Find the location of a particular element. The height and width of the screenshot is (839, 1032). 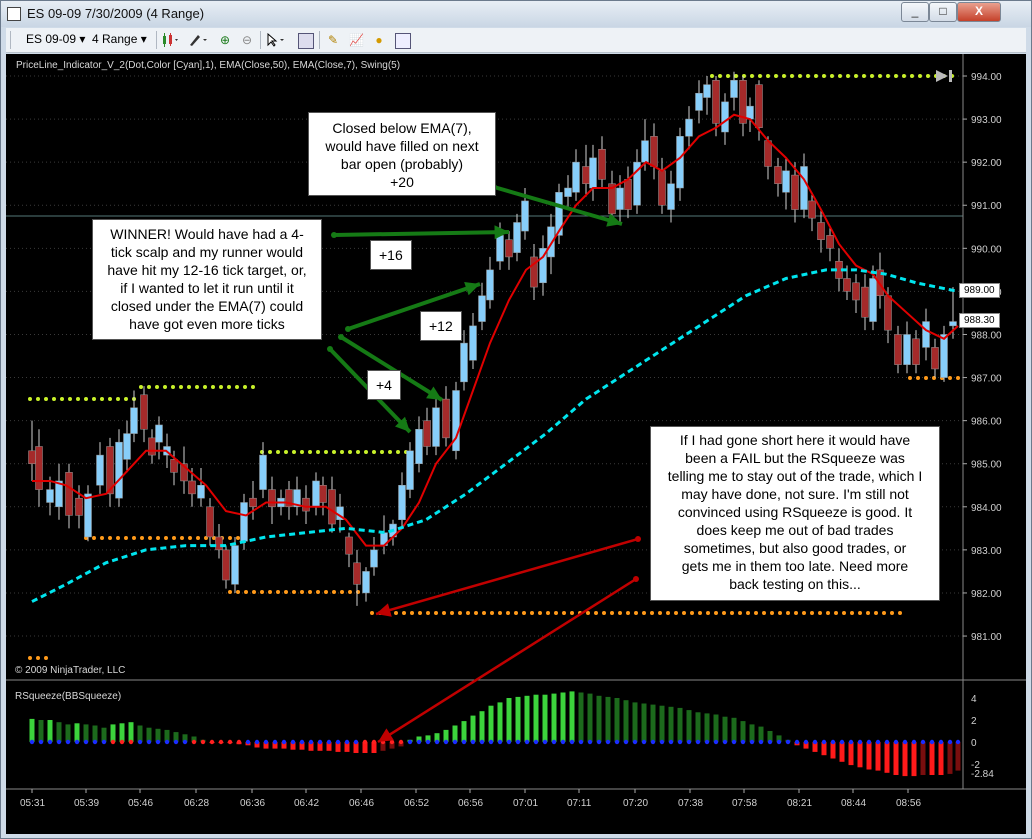

data-box-icon is located at coordinates (306, 41).